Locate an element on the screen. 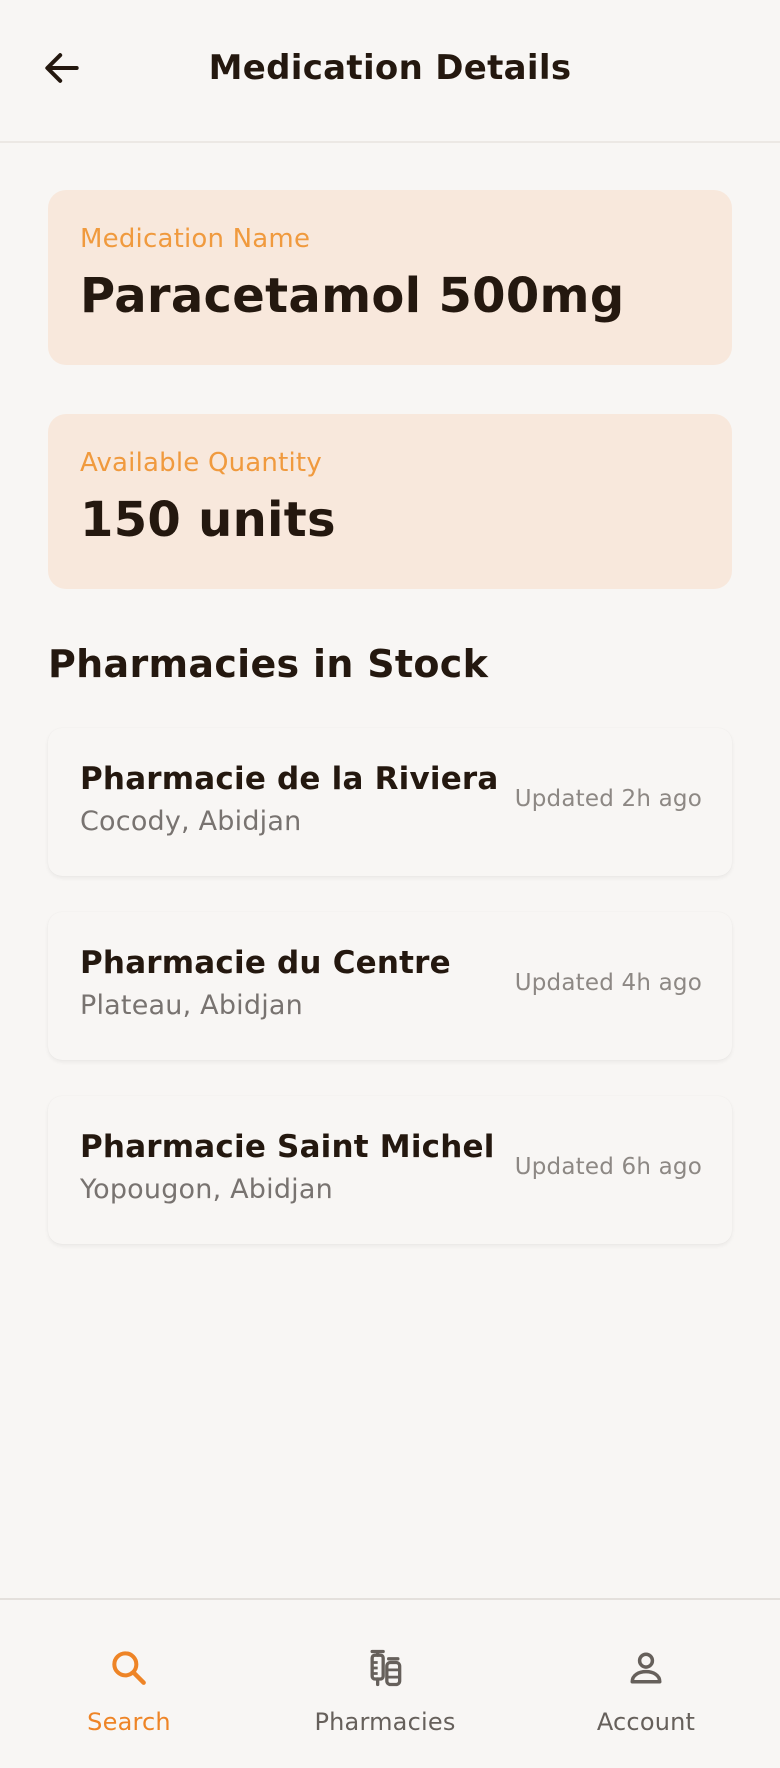 The image size is (780, 1768). medication-name-value: Paracetamol 500mg is located at coordinates (352, 296).